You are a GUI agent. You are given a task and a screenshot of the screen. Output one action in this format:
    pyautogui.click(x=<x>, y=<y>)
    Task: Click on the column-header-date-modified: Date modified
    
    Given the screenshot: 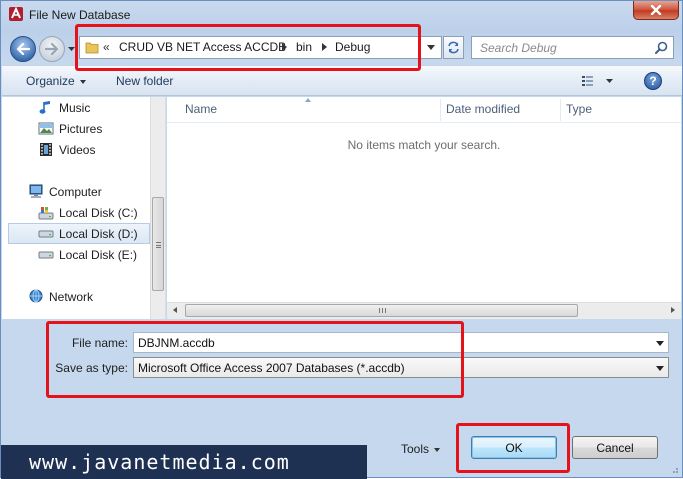 What is the action you would take?
    pyautogui.click(x=483, y=109)
    